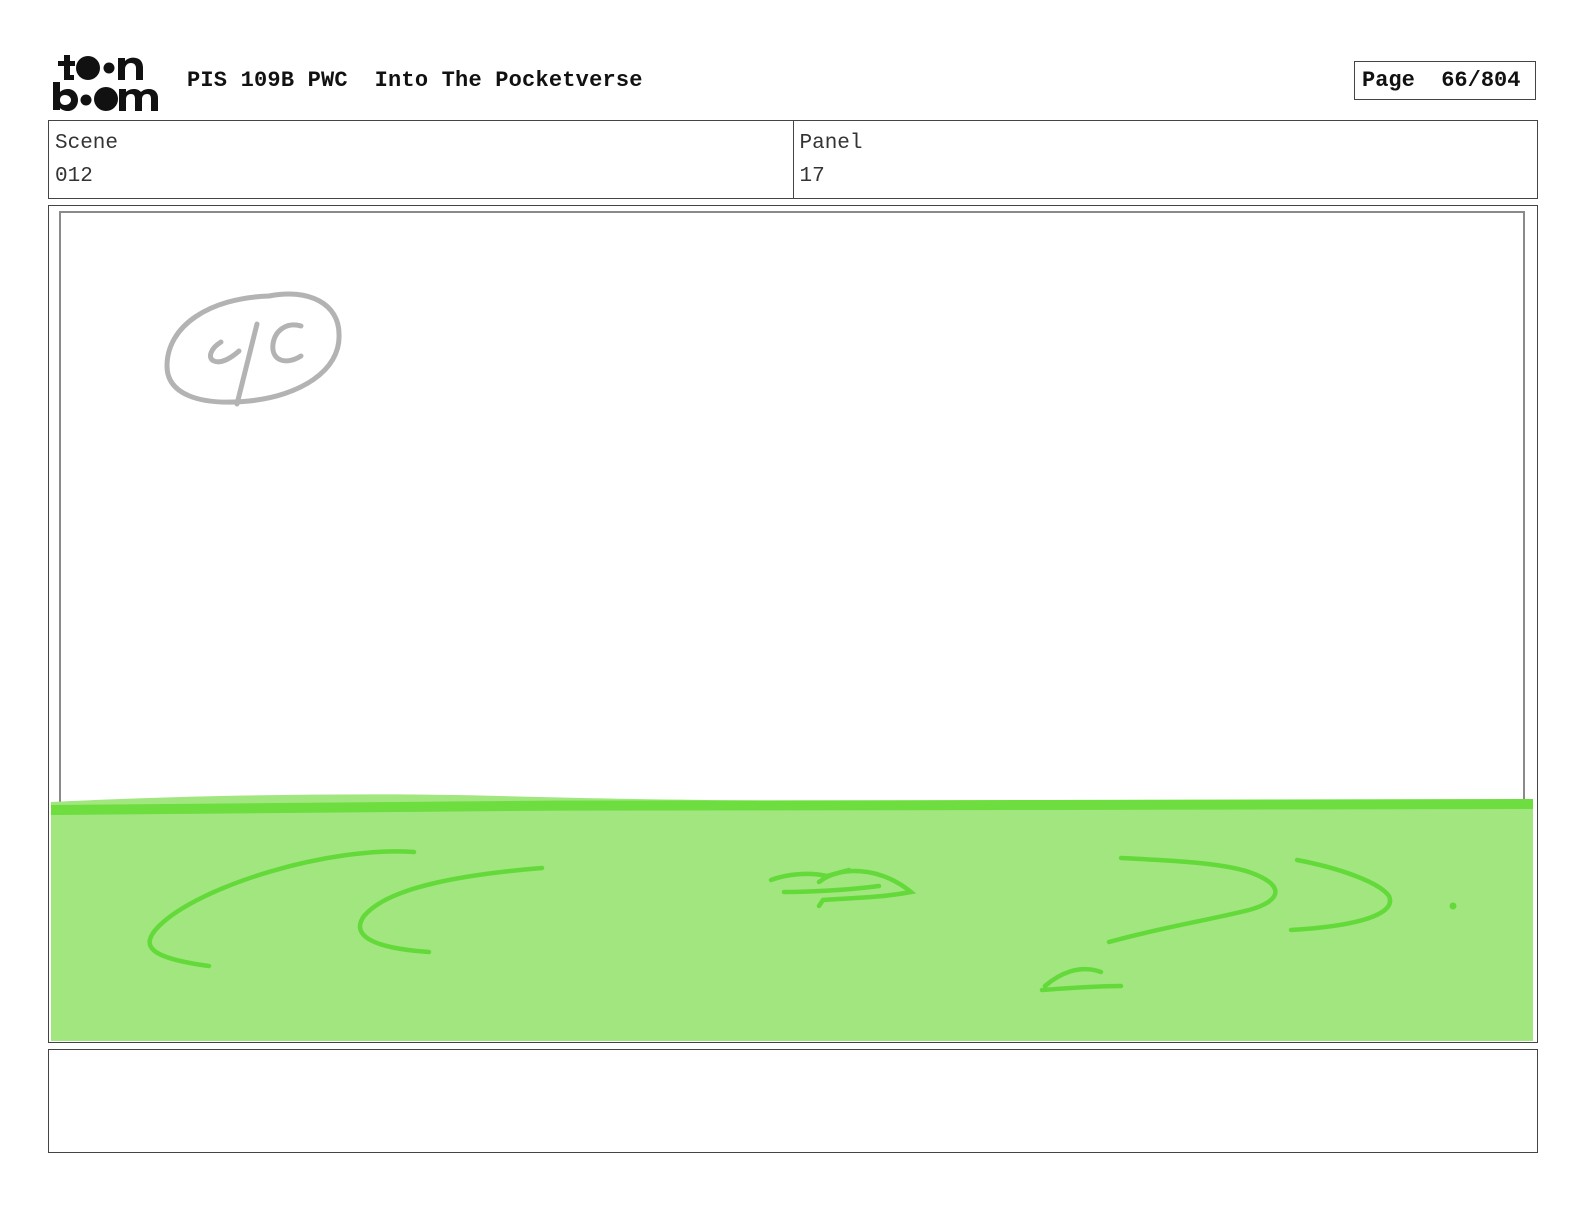  Describe the element at coordinates (415, 80) in the screenshot. I see `document-title: PIS 109B PWC Into The Pocketverse` at that location.